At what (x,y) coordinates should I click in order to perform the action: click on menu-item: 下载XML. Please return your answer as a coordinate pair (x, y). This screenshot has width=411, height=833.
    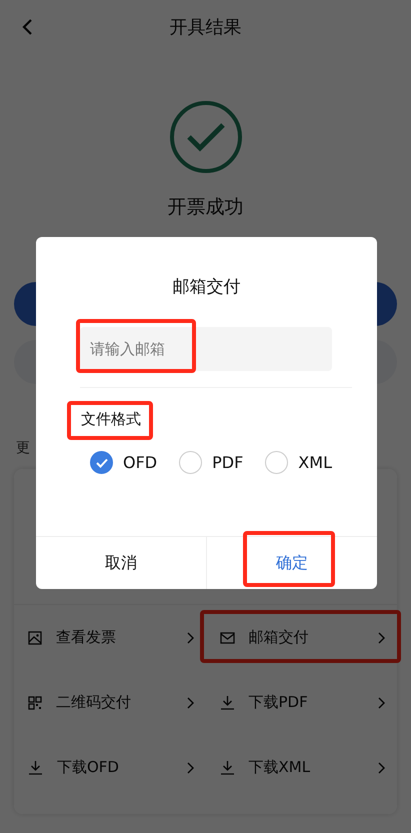
    Looking at the image, I should click on (301, 767).